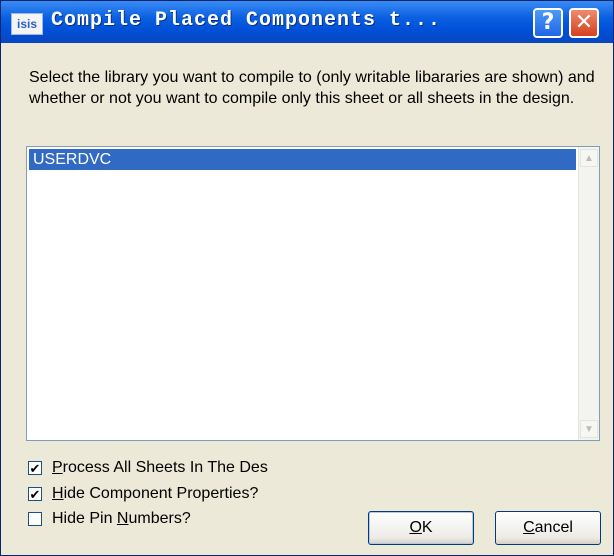 The width and height of the screenshot is (614, 556). I want to click on hide-component-properties-label: Hide Component Properties?, so click(155, 493).